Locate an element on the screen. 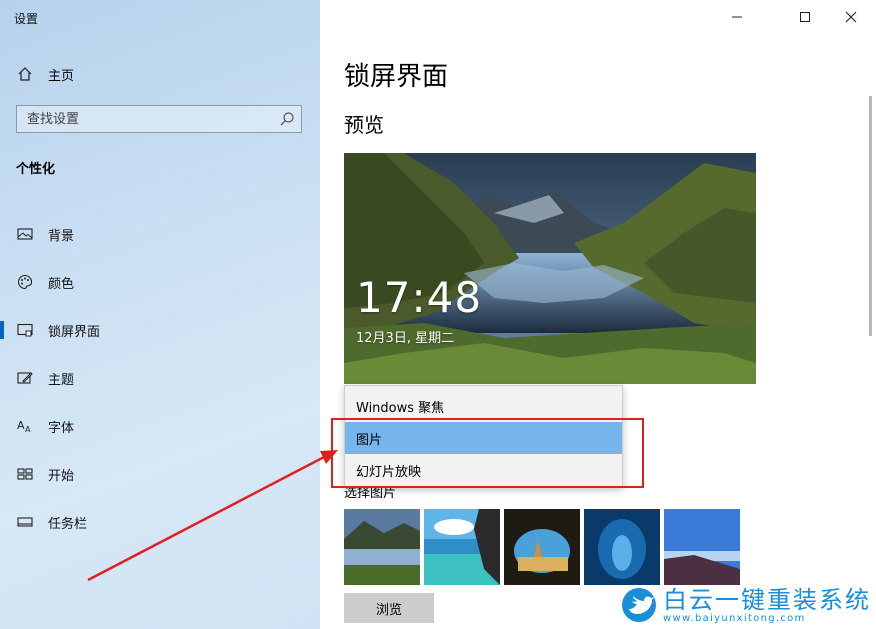 The width and height of the screenshot is (876, 629). watermark-url: www.baiyunxitong.com is located at coordinates (734, 618).